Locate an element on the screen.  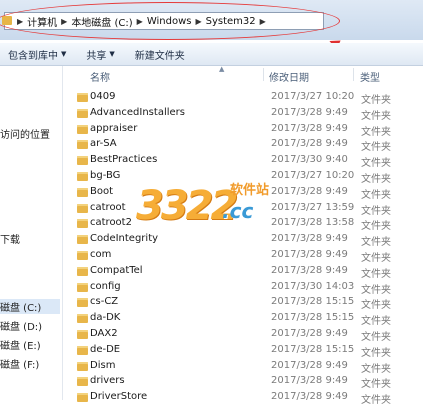
file-row: Dism 2017/3/28 9:49 文件夹 is located at coordinates (243, 367).